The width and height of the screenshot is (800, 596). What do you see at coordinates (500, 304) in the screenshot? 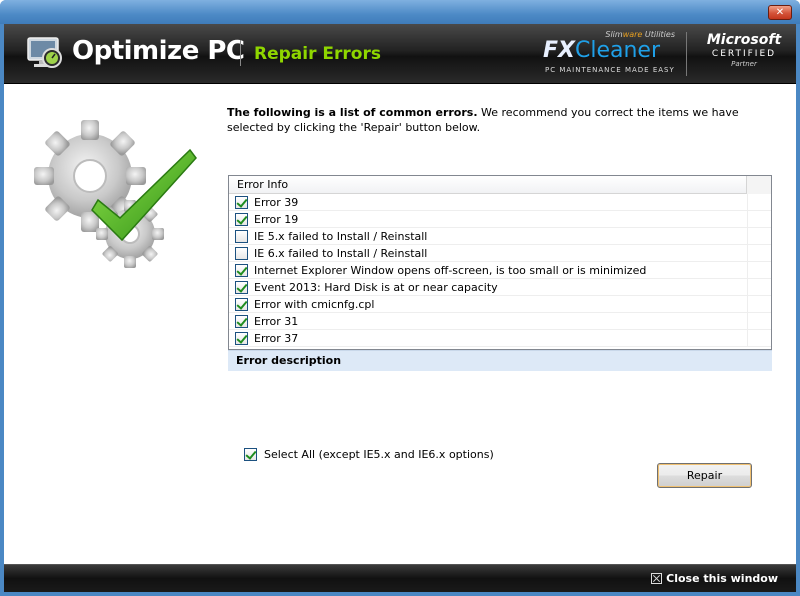
I see `error-list-item: Error with cmicnfg.cpl` at bounding box center [500, 304].